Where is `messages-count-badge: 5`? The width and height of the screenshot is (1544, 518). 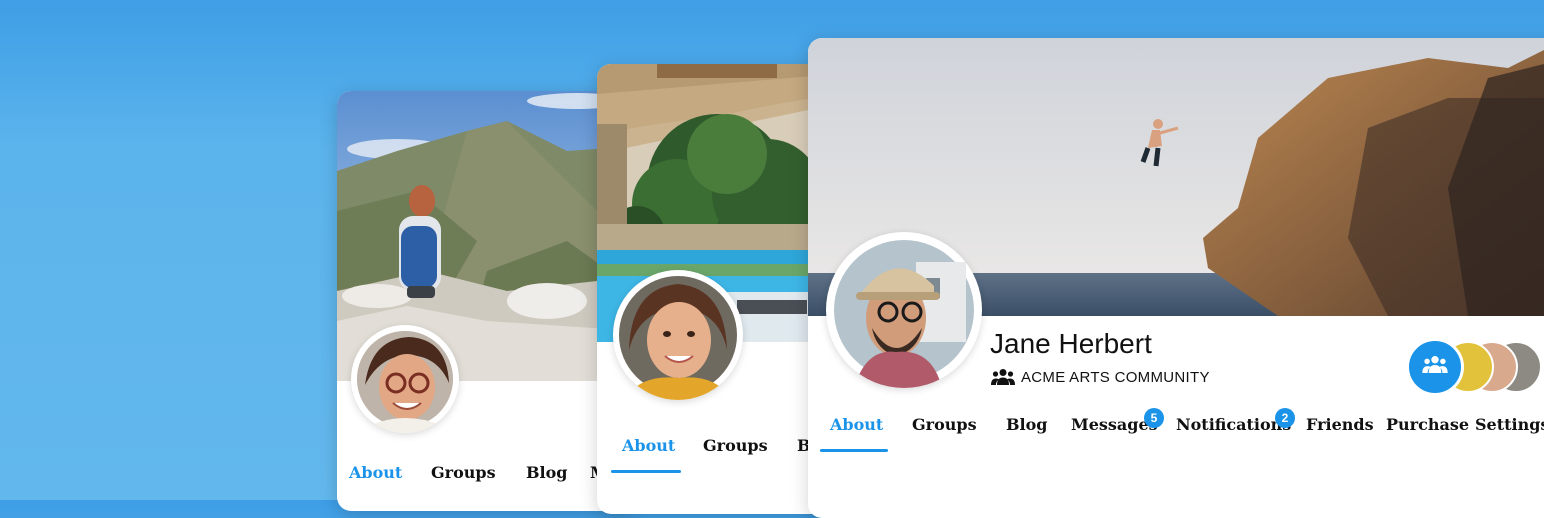 messages-count-badge: 5 is located at coordinates (1154, 418).